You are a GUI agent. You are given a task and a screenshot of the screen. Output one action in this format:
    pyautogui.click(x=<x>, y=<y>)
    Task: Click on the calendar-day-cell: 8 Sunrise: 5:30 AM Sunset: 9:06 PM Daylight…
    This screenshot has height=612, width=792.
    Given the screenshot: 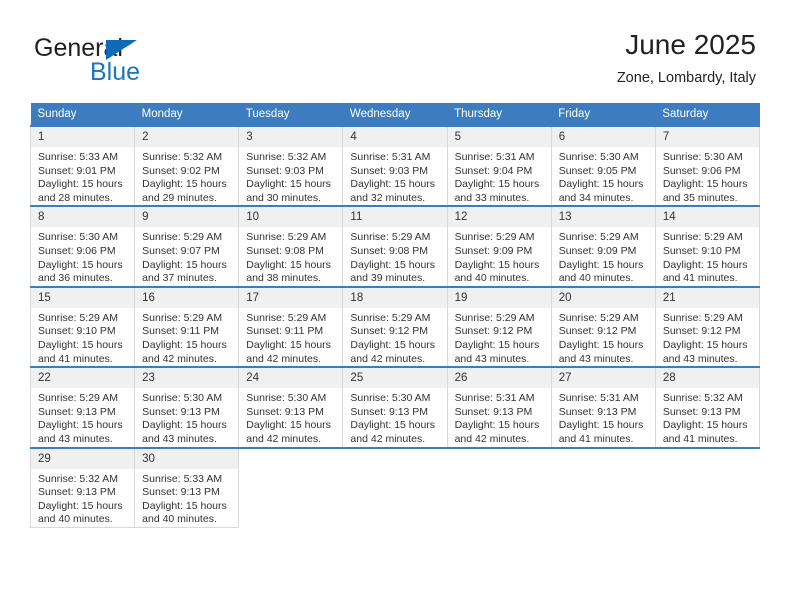 What is the action you would take?
    pyautogui.click(x=82, y=246)
    